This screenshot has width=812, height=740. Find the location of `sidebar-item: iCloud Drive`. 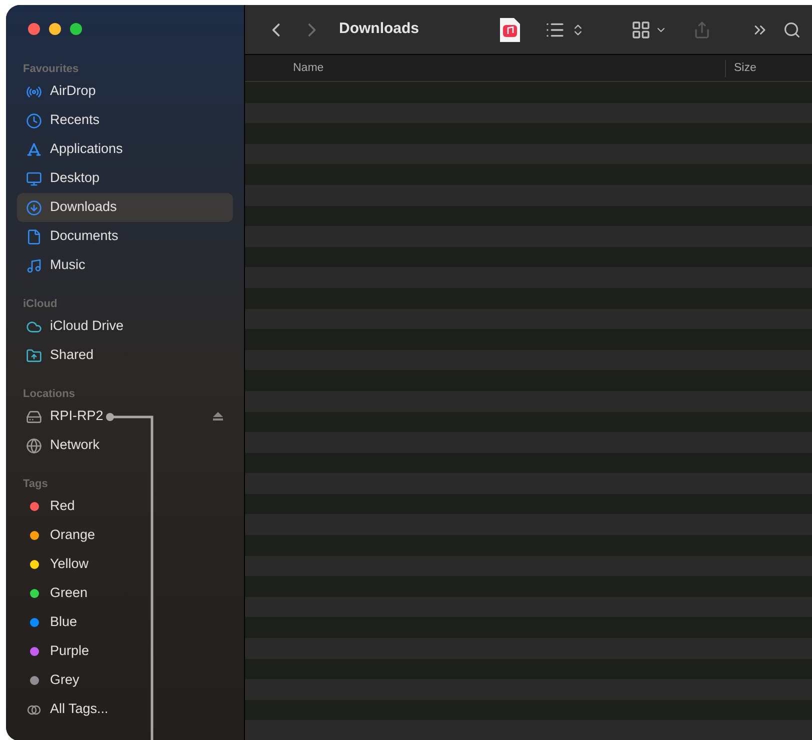

sidebar-item: iCloud Drive is located at coordinates (125, 326).